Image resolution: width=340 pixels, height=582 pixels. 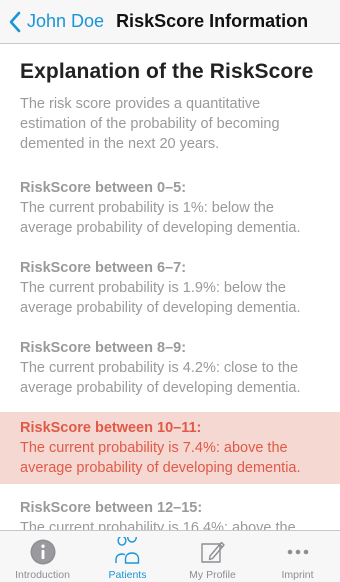 What do you see at coordinates (111, 508) in the screenshot?
I see `risk-range-title: RiskScore between 12–15:` at bounding box center [111, 508].